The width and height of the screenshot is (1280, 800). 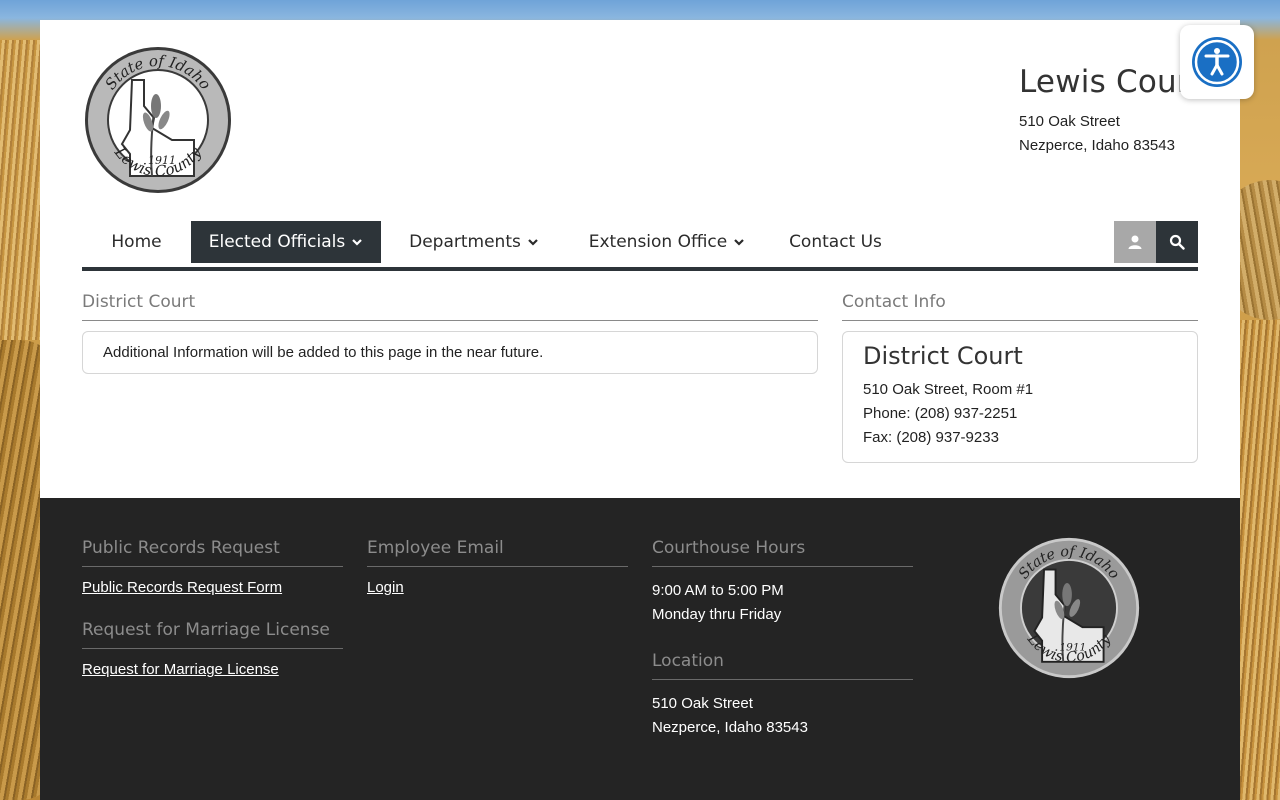 What do you see at coordinates (212, 634) in the screenshot?
I see `footer-marriage-title: Request for Marriage License` at bounding box center [212, 634].